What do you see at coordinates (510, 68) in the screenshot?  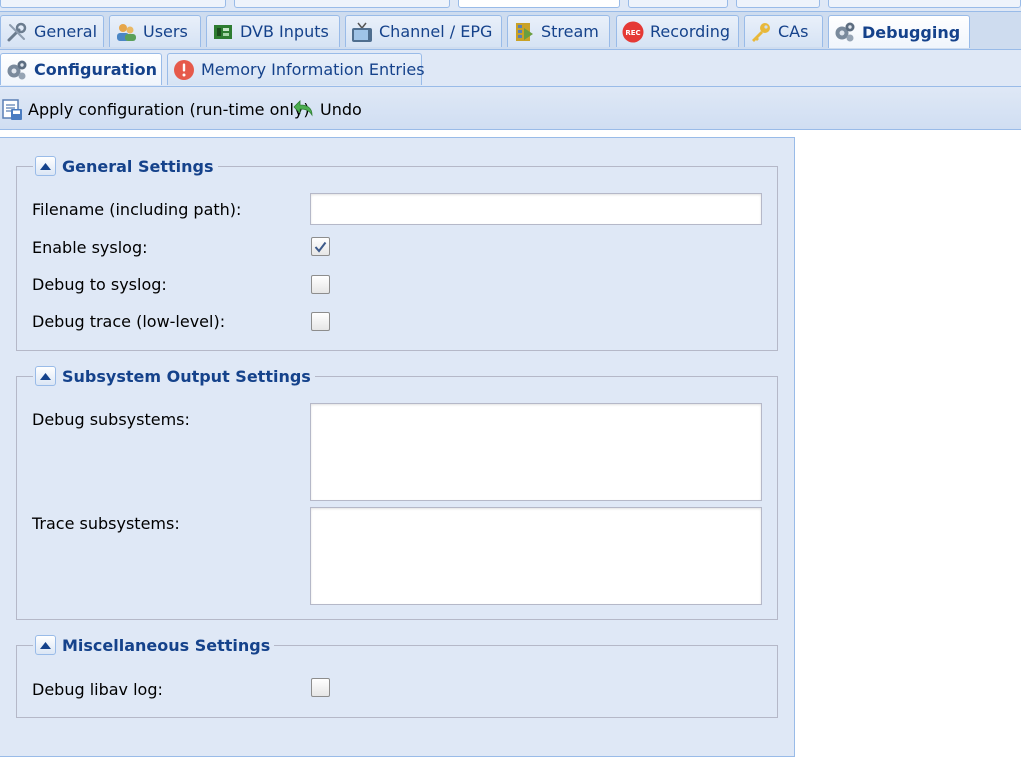 I see `sub-tab-bar: Configuration Memory Information Entries` at bounding box center [510, 68].